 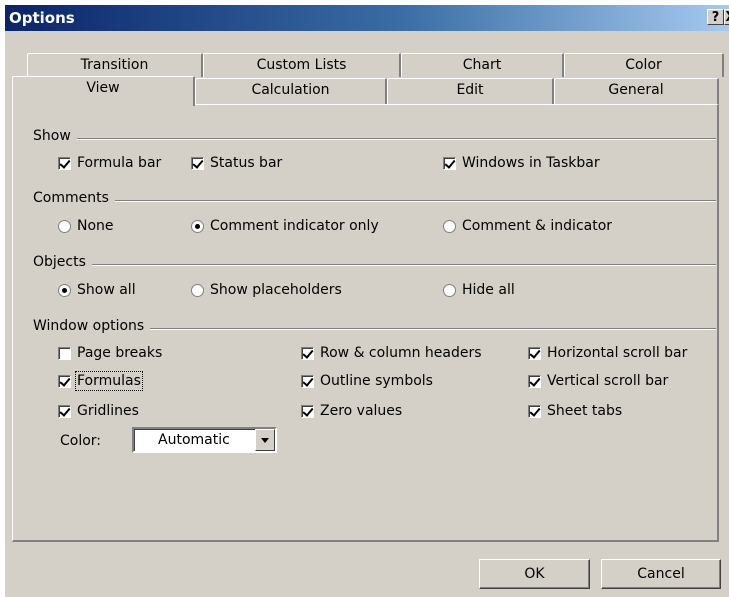 What do you see at coordinates (92, 326) in the screenshot?
I see `window-options-group-label: Window options` at bounding box center [92, 326].